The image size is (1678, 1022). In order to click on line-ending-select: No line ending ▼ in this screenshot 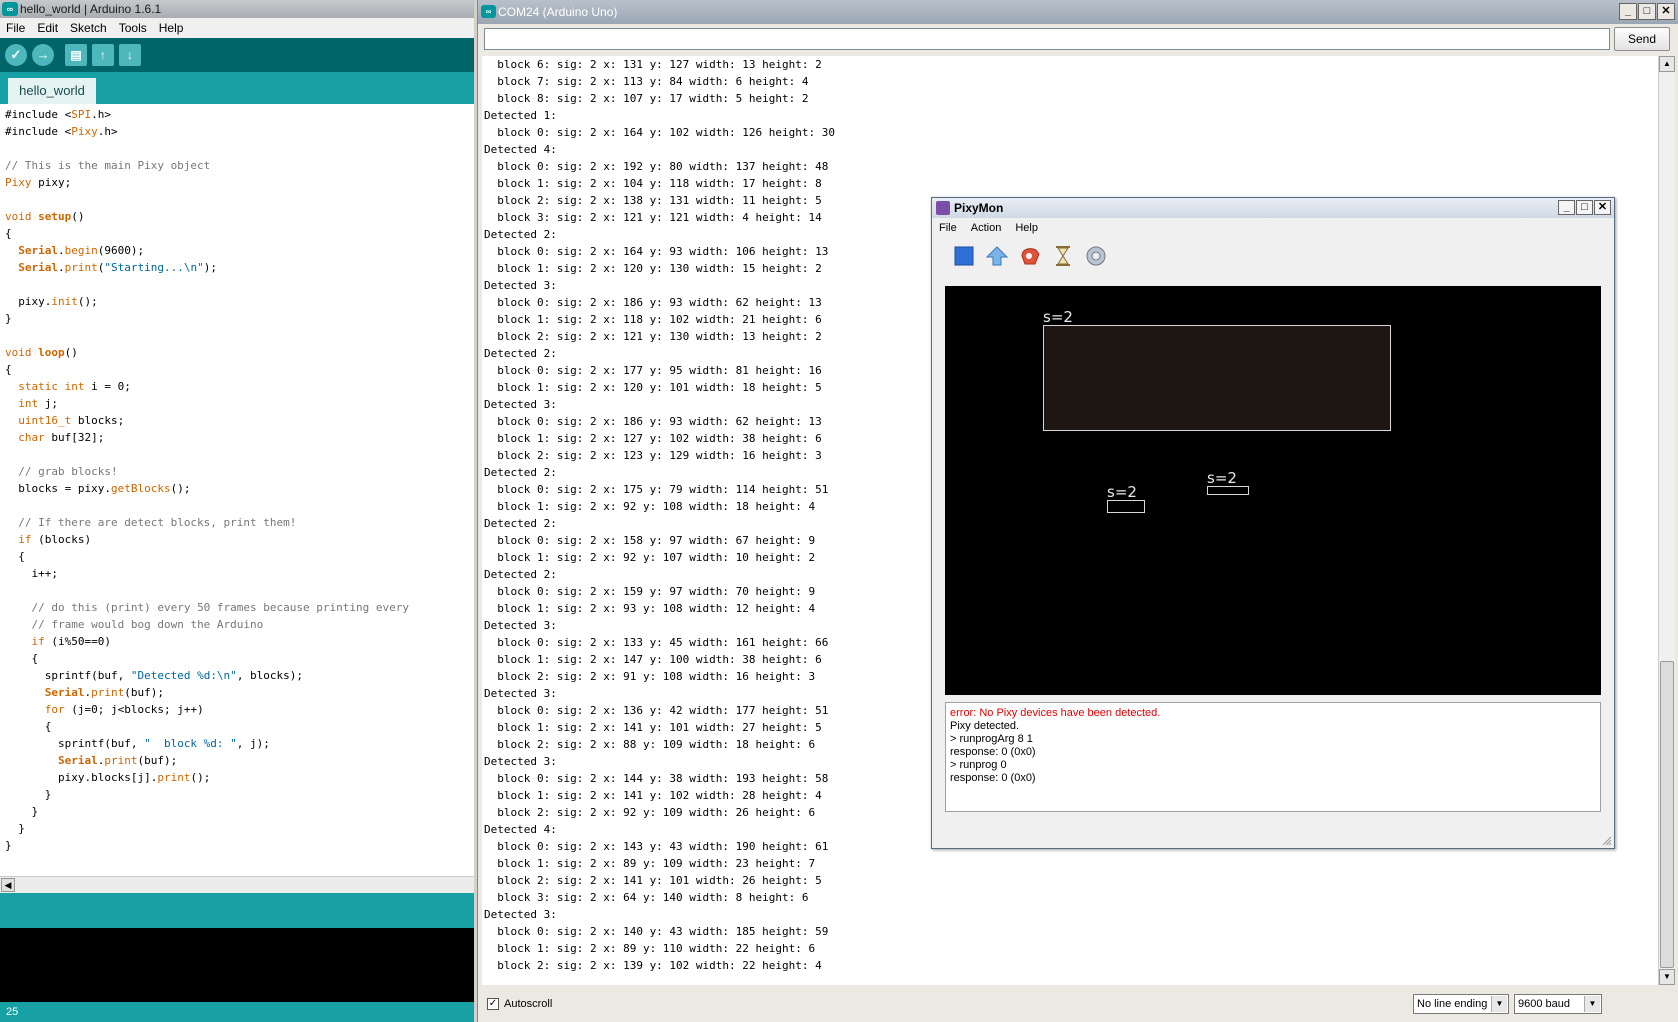, I will do `click(1461, 1004)`.